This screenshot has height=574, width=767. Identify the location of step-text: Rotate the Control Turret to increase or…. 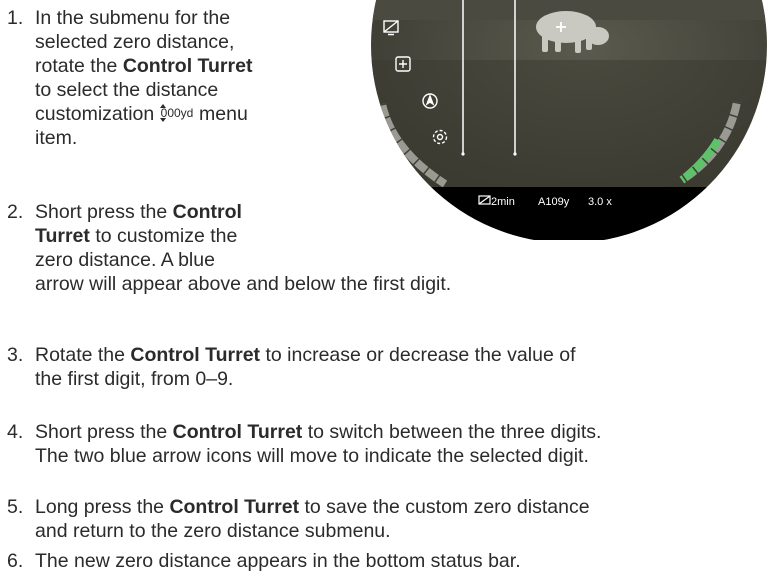
(305, 367).